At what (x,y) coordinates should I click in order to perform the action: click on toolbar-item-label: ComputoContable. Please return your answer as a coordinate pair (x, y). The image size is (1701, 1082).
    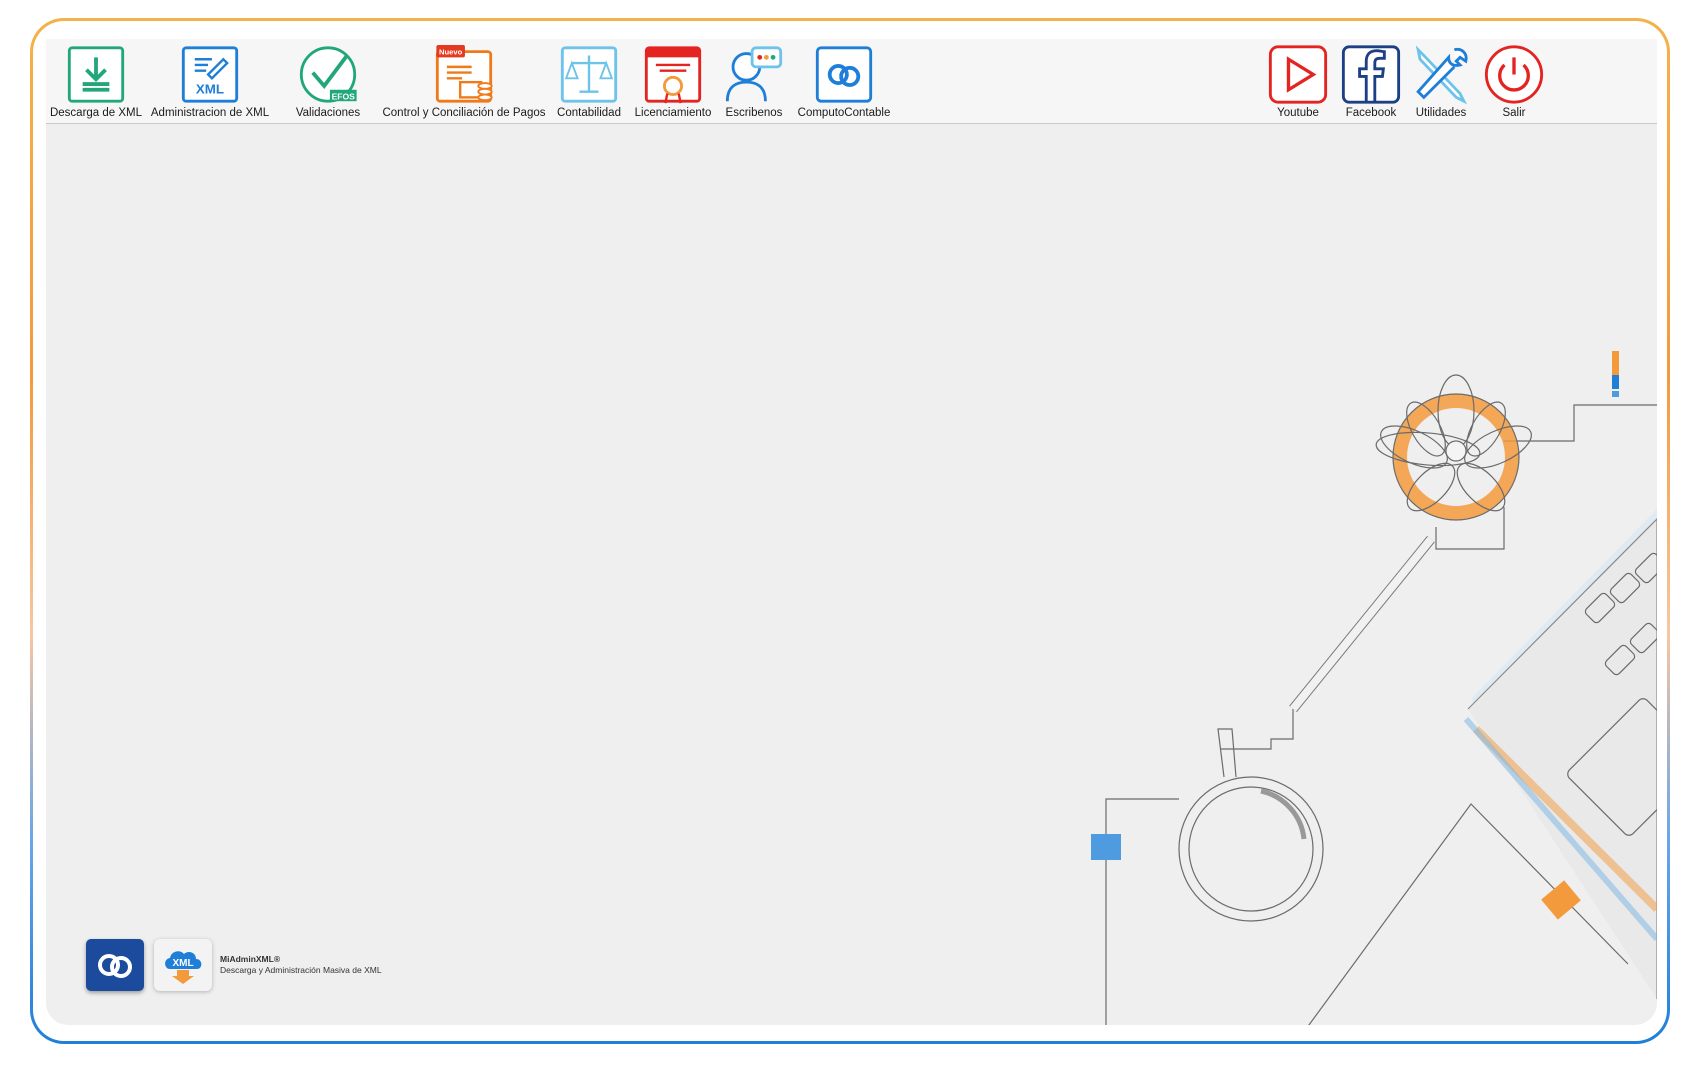
    Looking at the image, I should click on (844, 113).